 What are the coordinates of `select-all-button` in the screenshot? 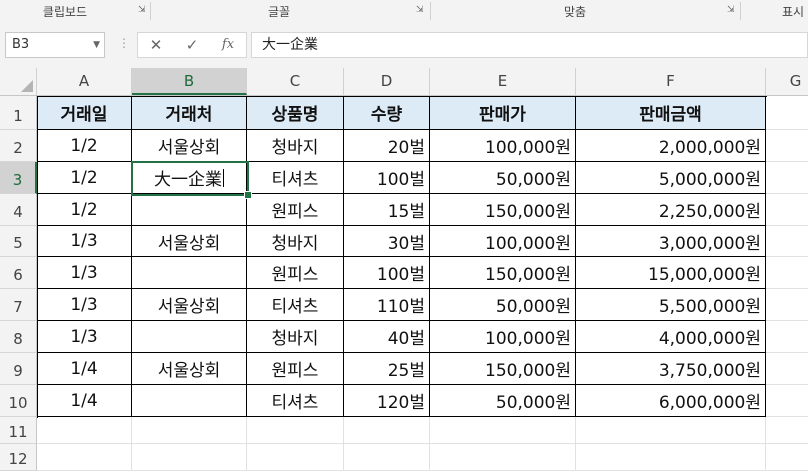 It's located at (18, 81).